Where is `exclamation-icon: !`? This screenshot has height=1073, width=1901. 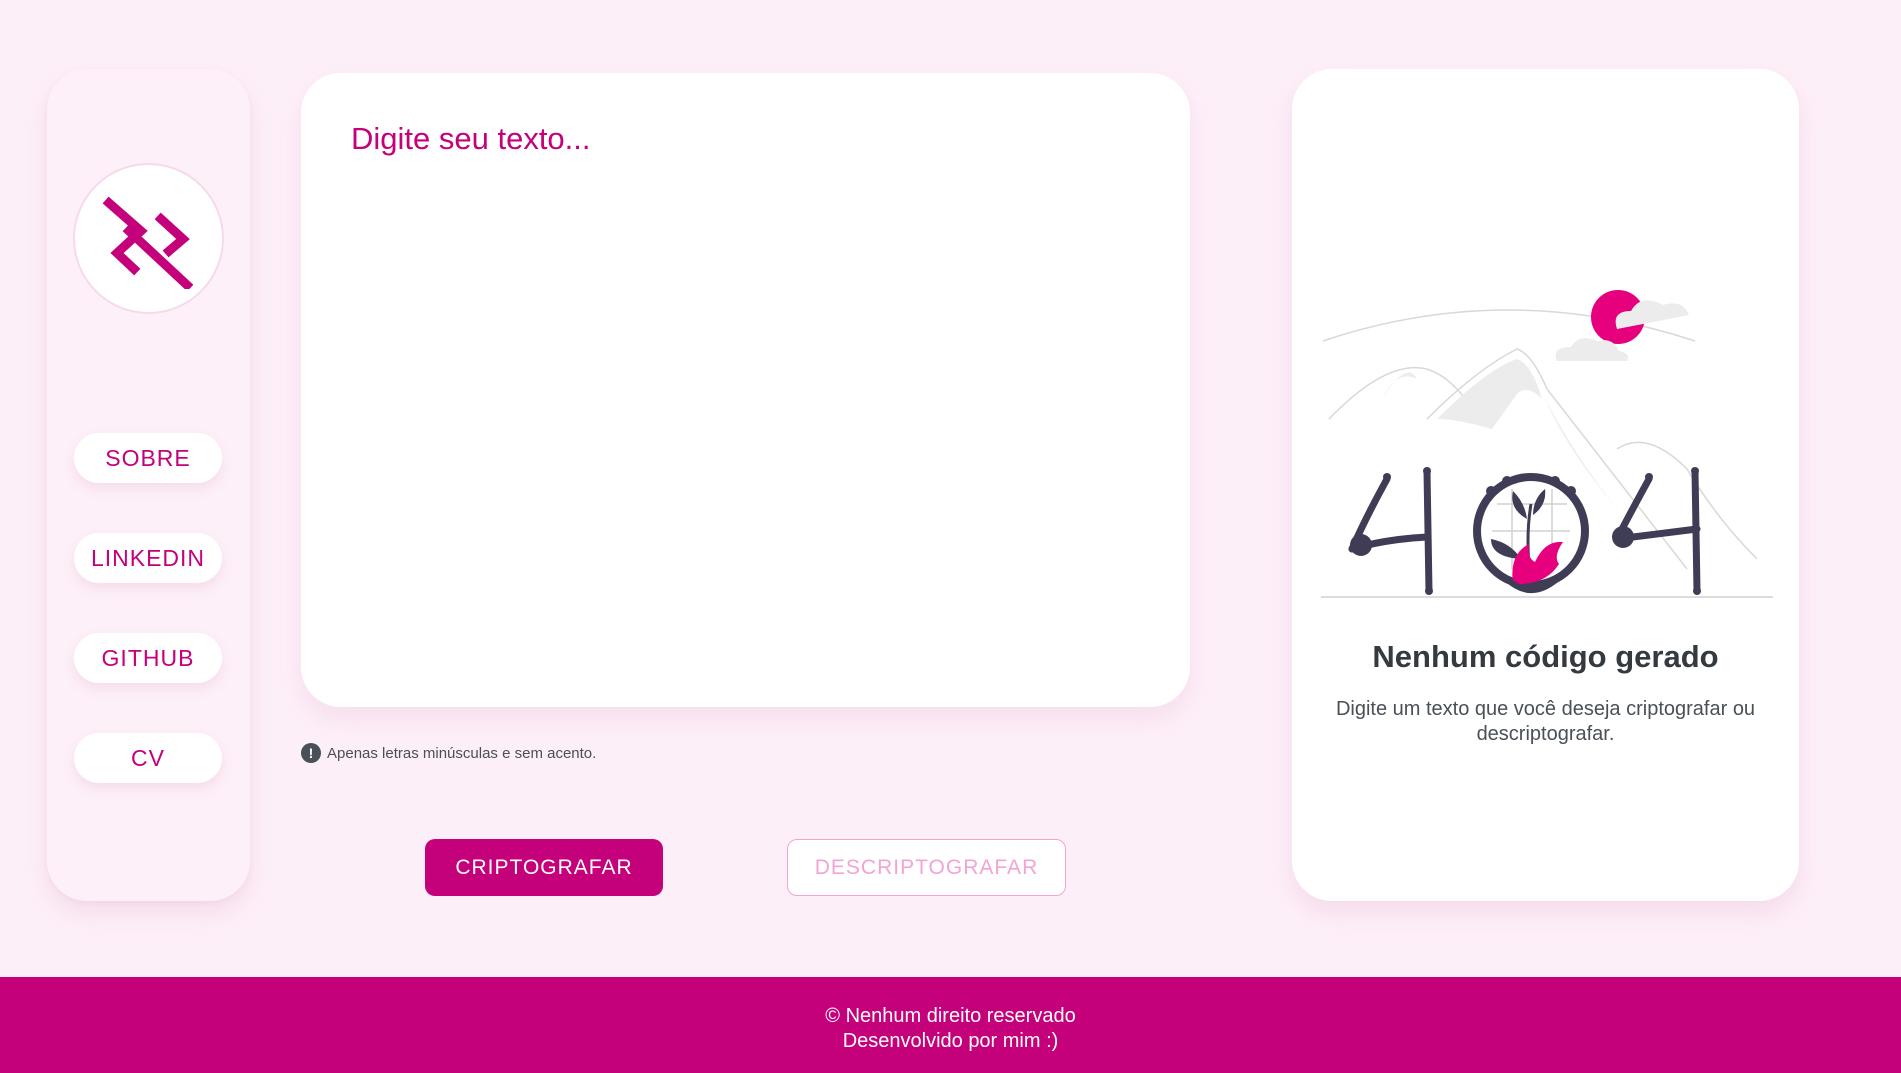 exclamation-icon: ! is located at coordinates (311, 753).